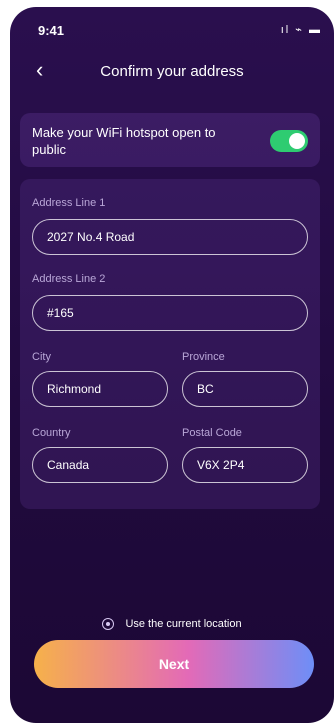 The height and width of the screenshot is (728, 334). Describe the element at coordinates (124, 141) in the screenshot. I see `hotspot-text: Make your WiFi hotspot open to public` at that location.